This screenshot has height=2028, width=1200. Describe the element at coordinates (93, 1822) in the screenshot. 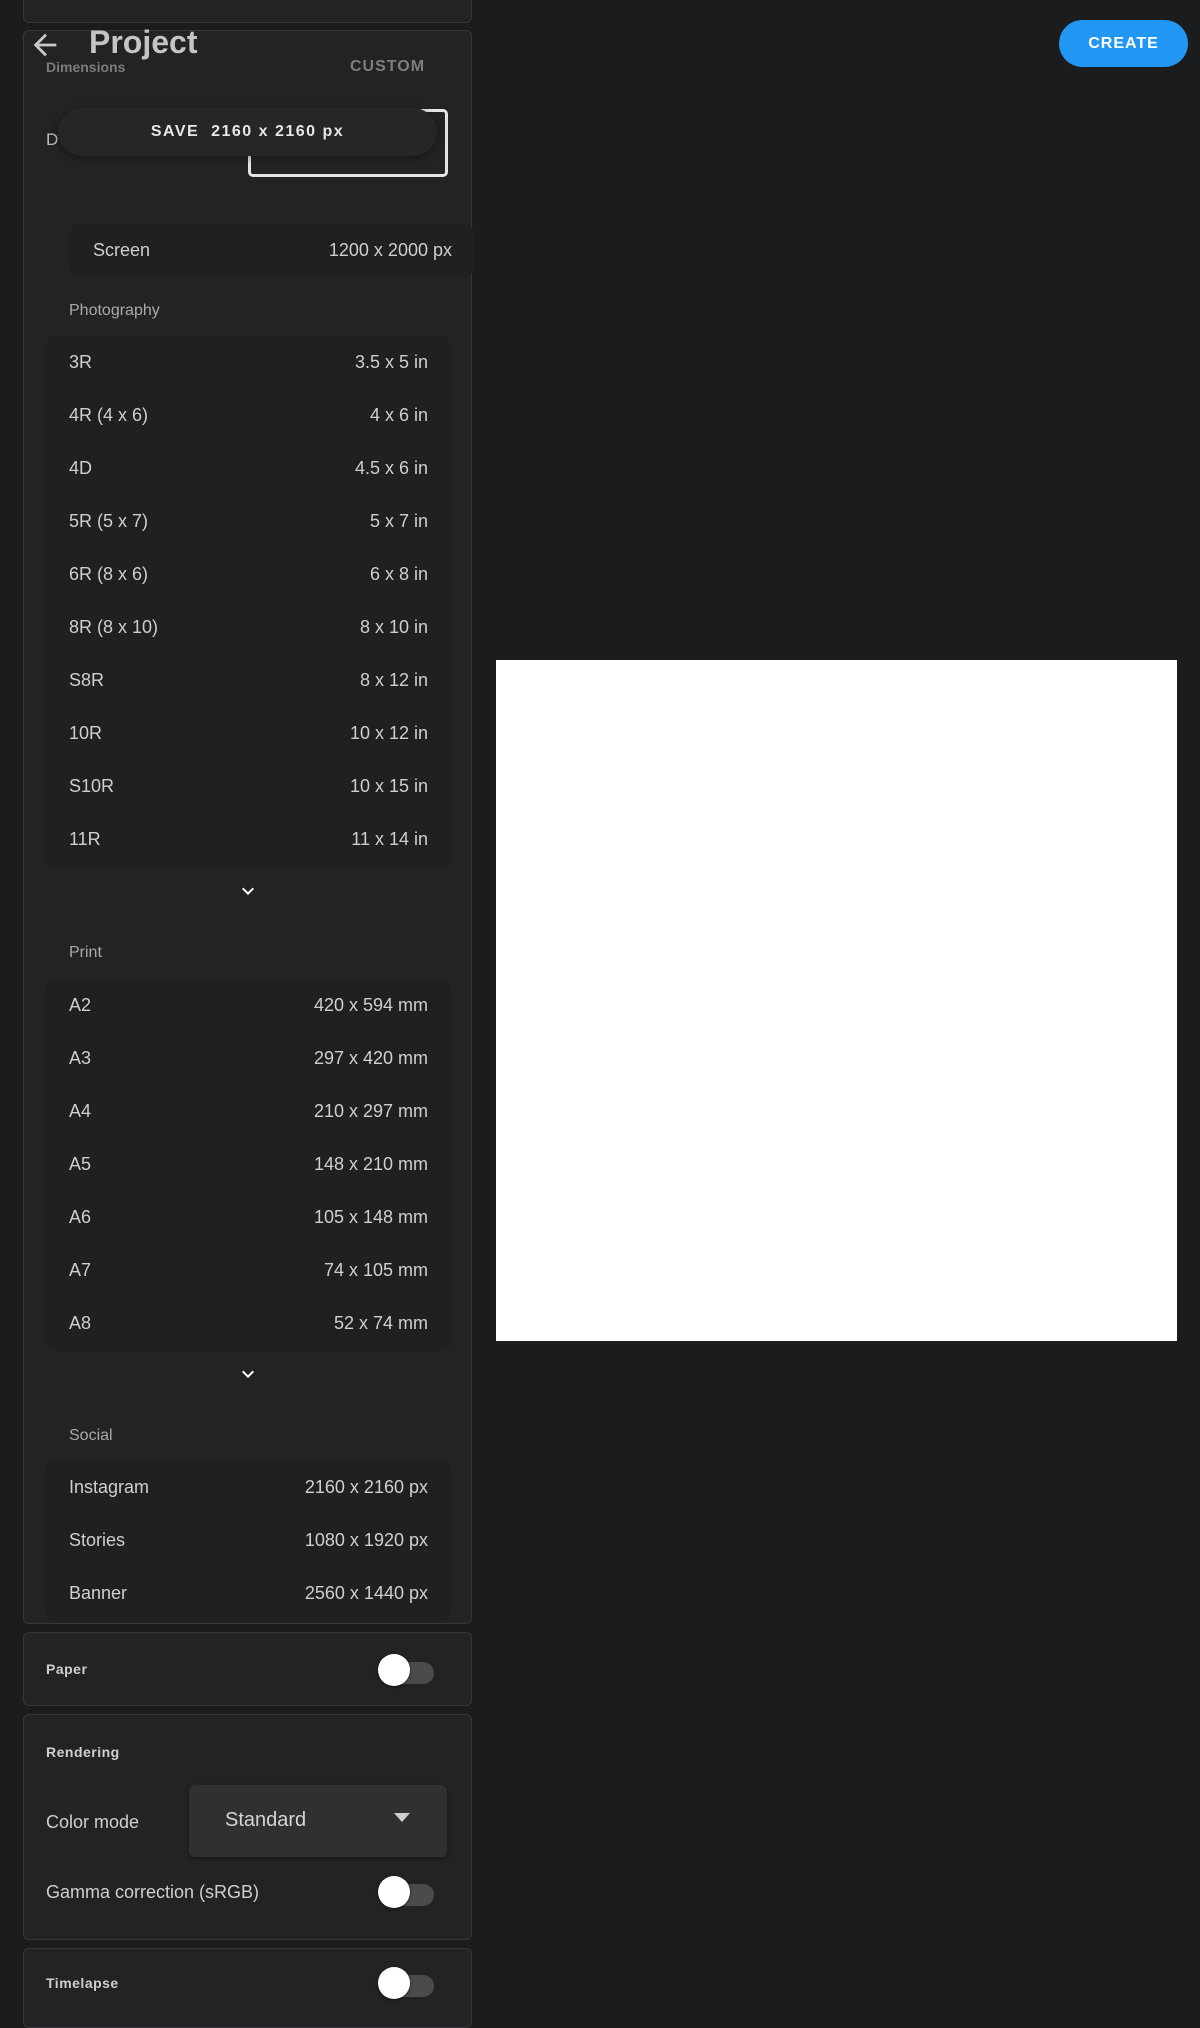

I see `color-mode-label: Color mode` at that location.